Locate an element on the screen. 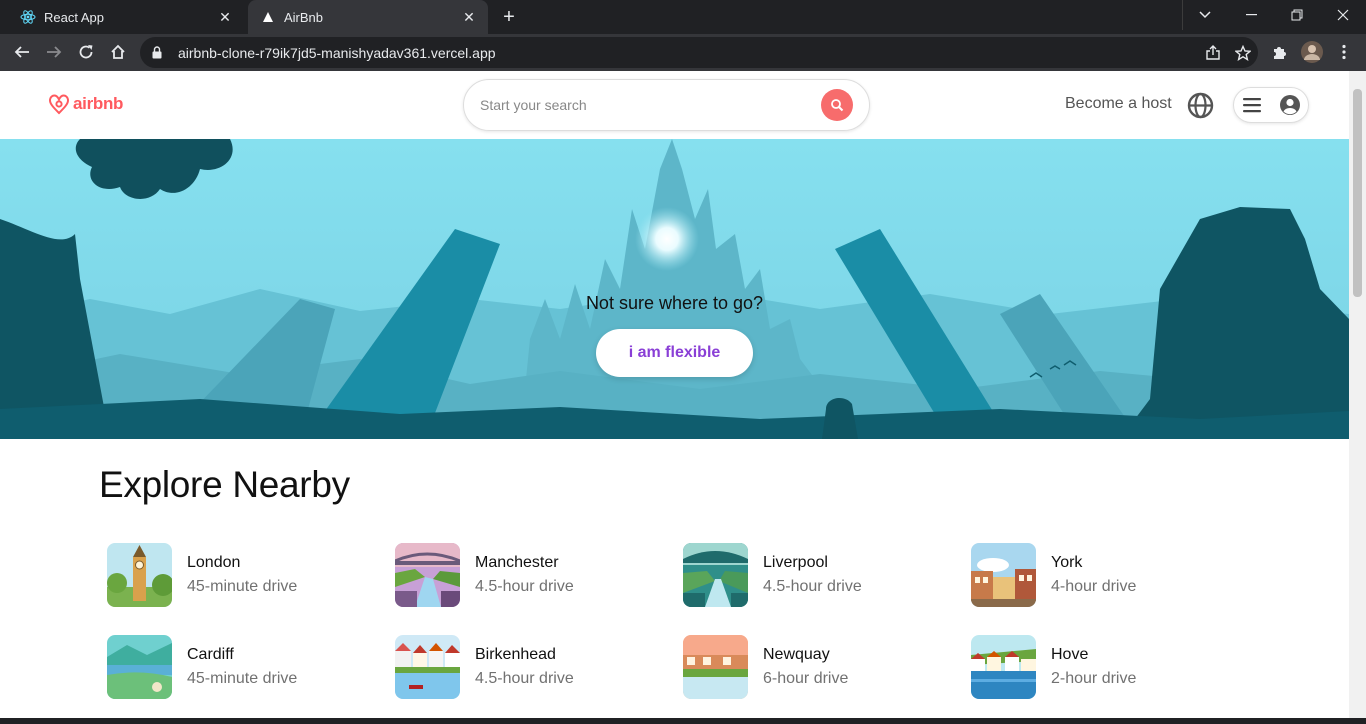 This screenshot has height=724, width=1366. lock-icon is located at coordinates (160, 52).